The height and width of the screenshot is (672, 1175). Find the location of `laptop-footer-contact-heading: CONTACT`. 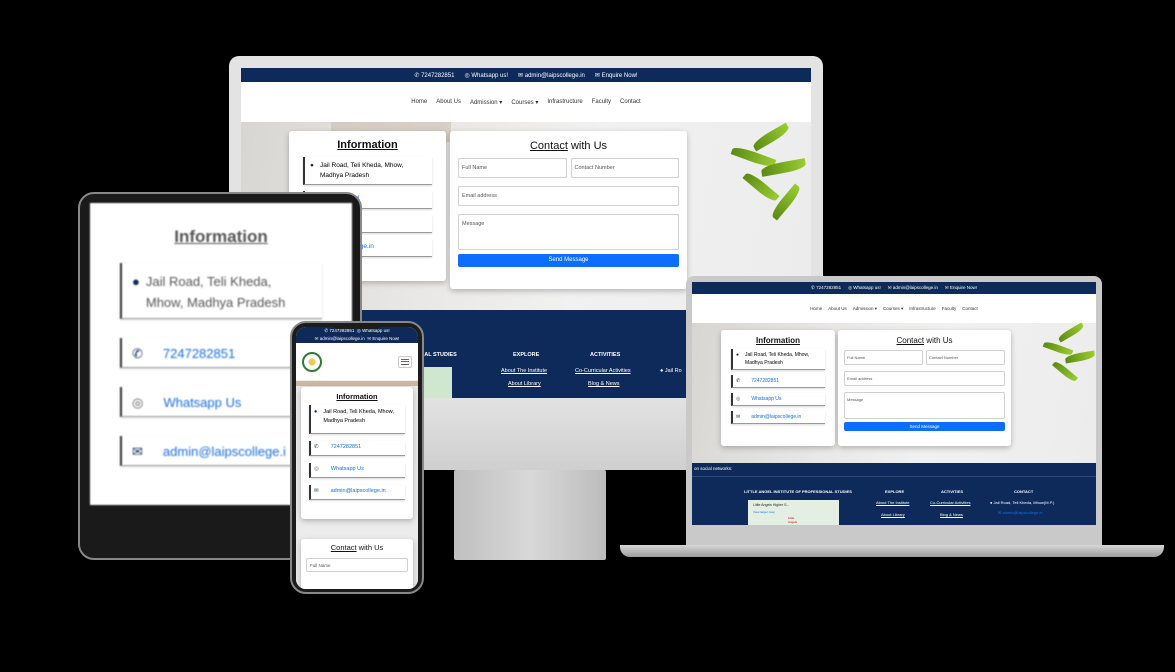

laptop-footer-contact-heading: CONTACT is located at coordinates (1024, 491).